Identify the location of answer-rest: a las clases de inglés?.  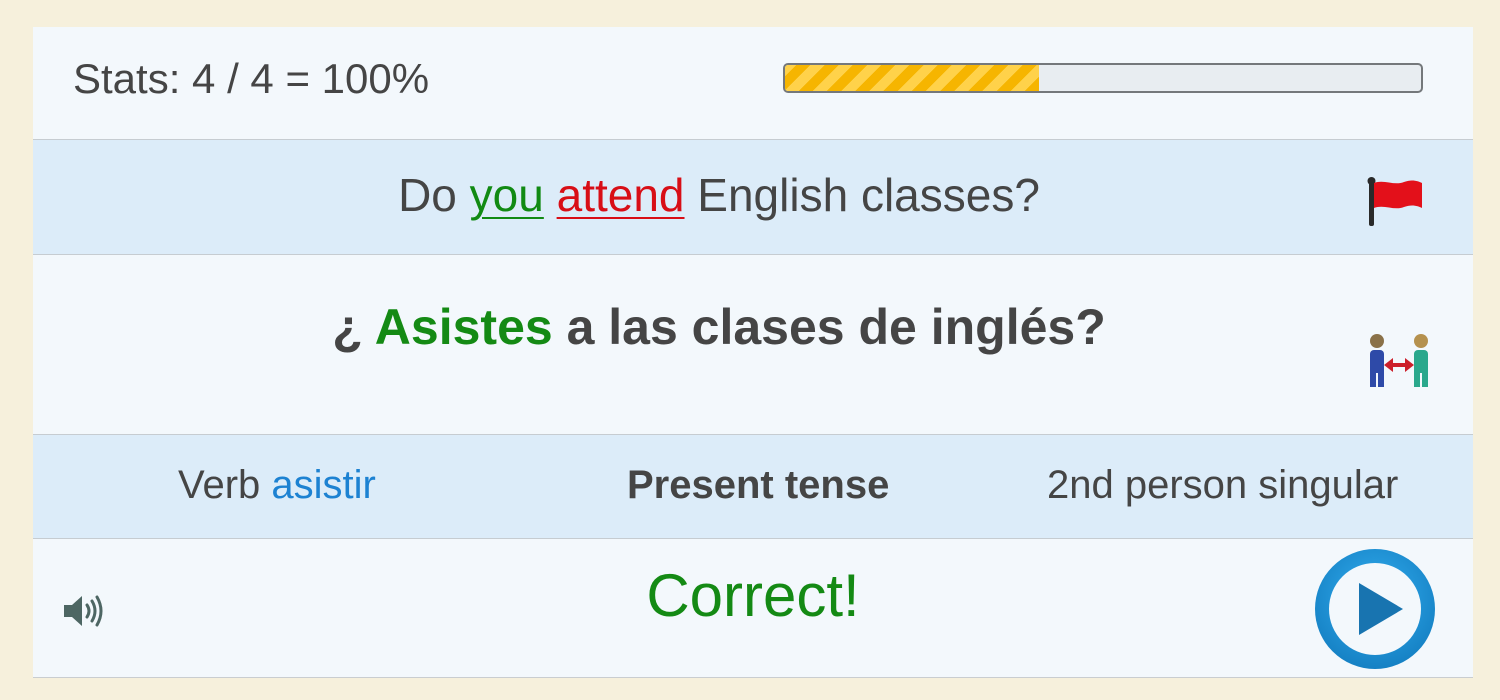
(829, 327).